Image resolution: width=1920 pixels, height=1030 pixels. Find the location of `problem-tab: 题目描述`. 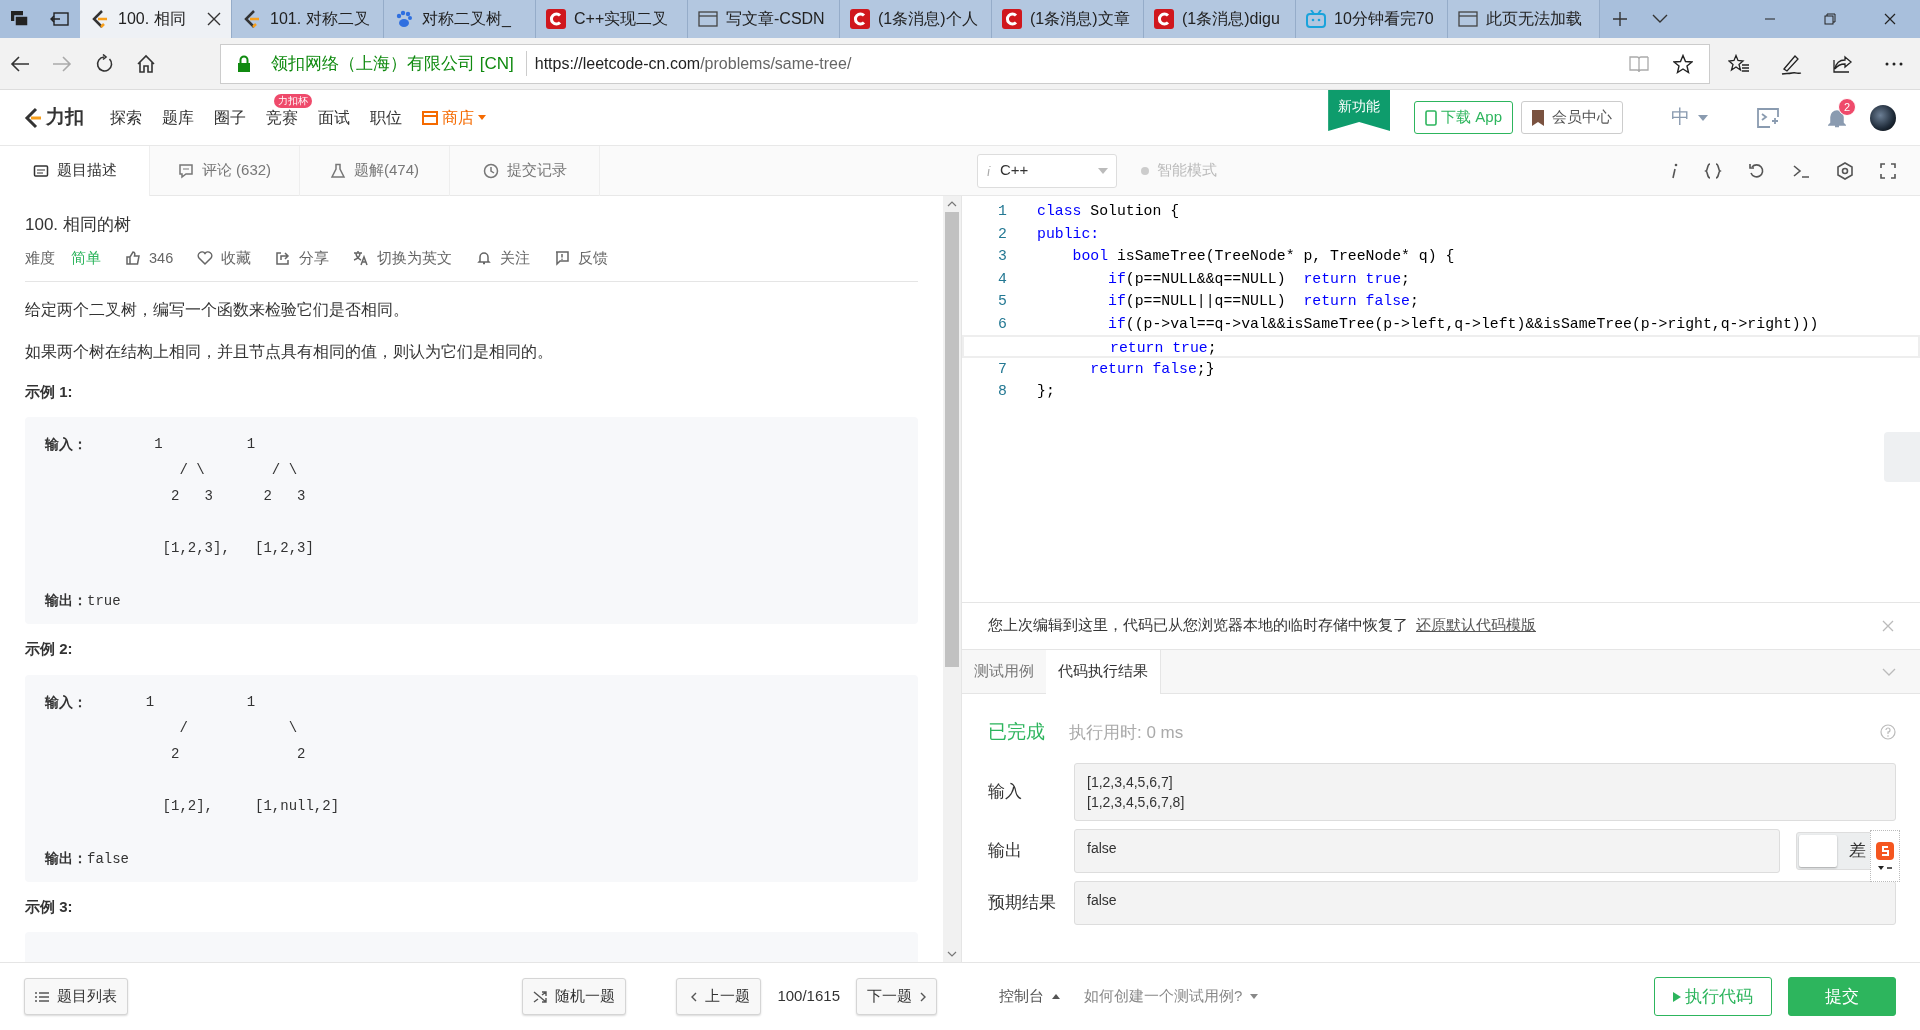

problem-tab: 题目描述 is located at coordinates (75, 170).